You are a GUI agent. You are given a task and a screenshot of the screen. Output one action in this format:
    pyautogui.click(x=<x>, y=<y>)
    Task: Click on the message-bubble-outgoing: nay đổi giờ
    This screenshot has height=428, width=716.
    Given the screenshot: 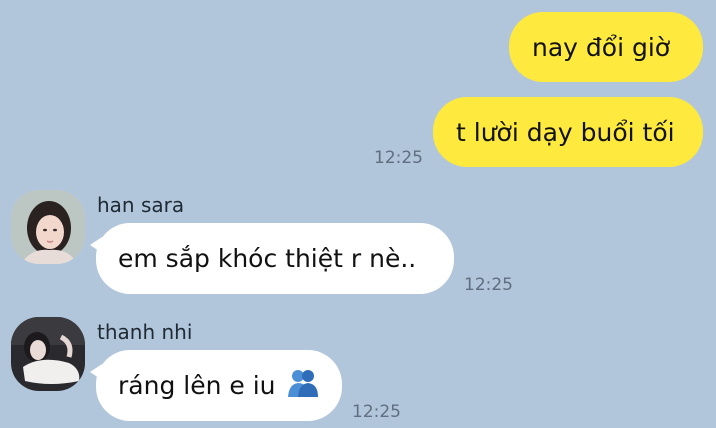 What is the action you would take?
    pyautogui.click(x=606, y=47)
    